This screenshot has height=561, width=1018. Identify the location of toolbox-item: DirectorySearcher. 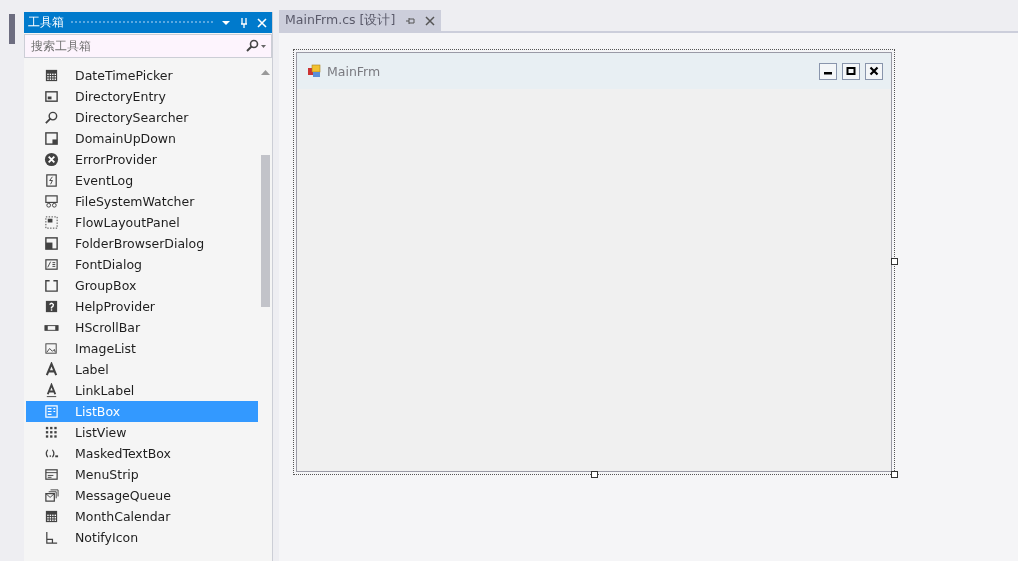
(142, 117).